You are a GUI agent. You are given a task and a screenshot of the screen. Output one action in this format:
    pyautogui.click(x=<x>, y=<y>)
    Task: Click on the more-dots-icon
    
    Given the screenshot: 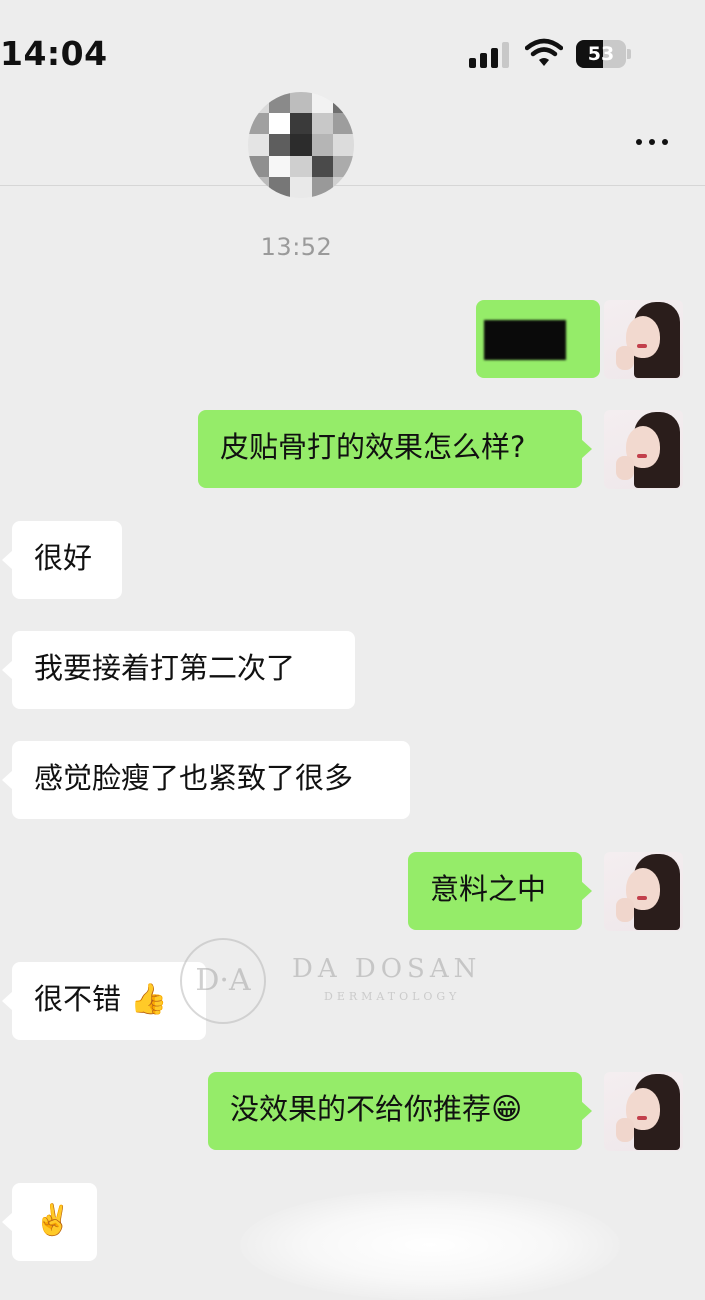 What is the action you would take?
    pyautogui.click(x=652, y=142)
    